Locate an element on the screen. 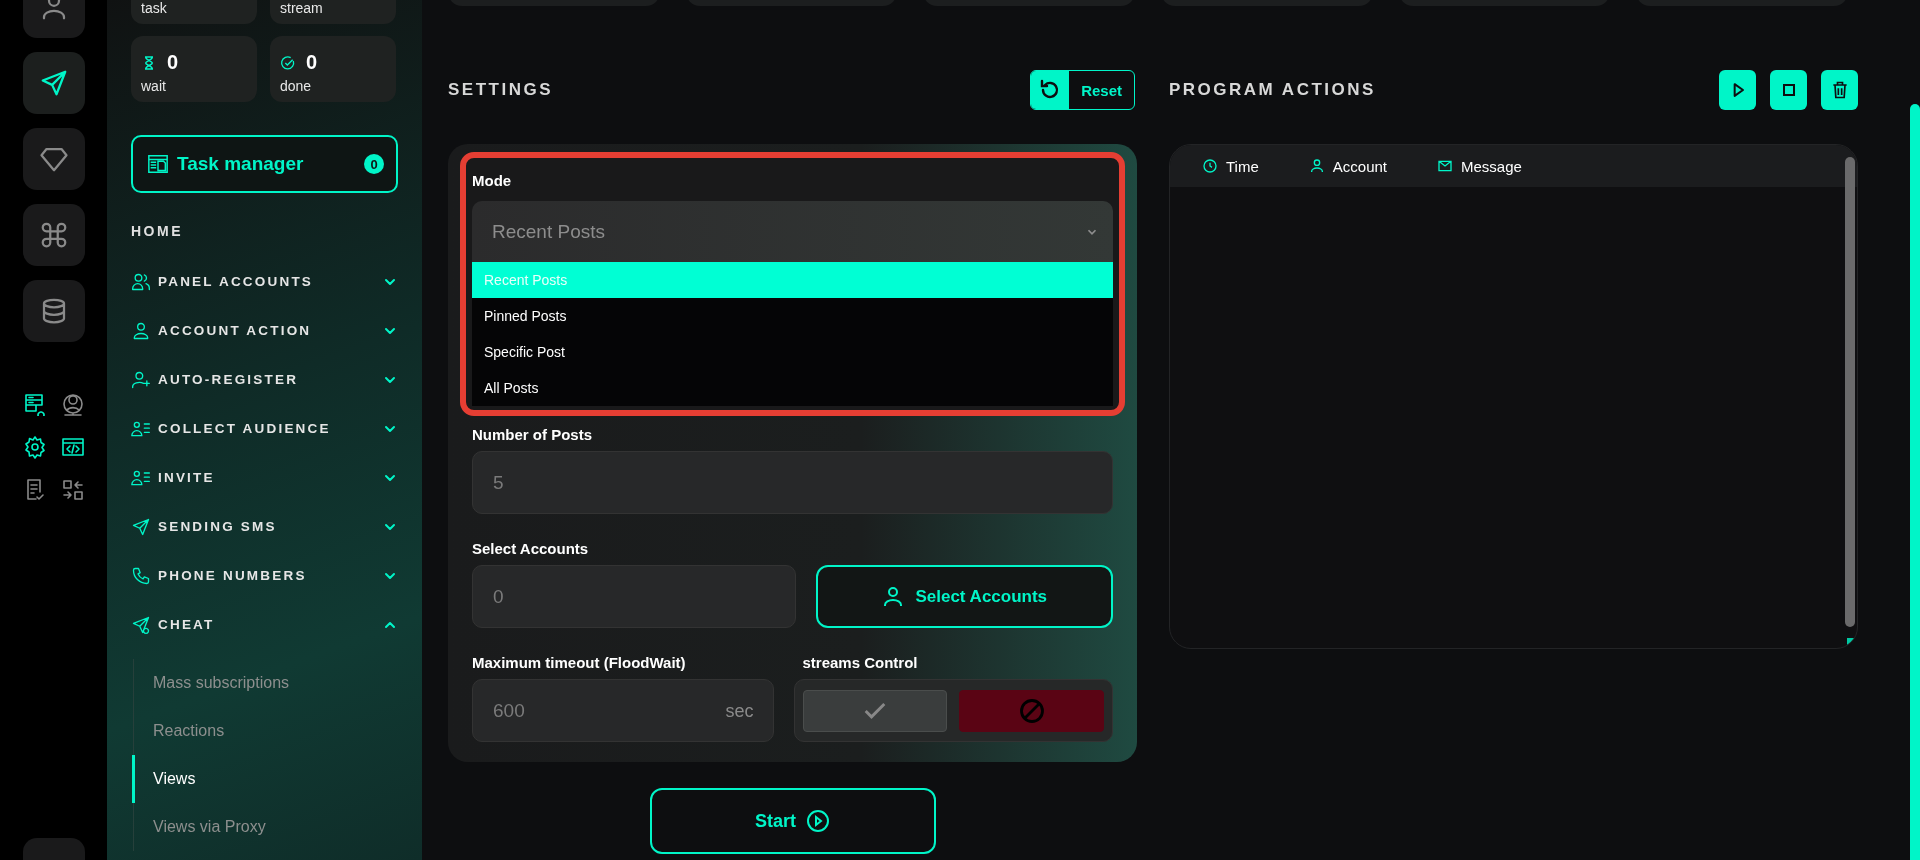 This screenshot has height=860, width=1920. mail-icon is located at coordinates (1445, 166).